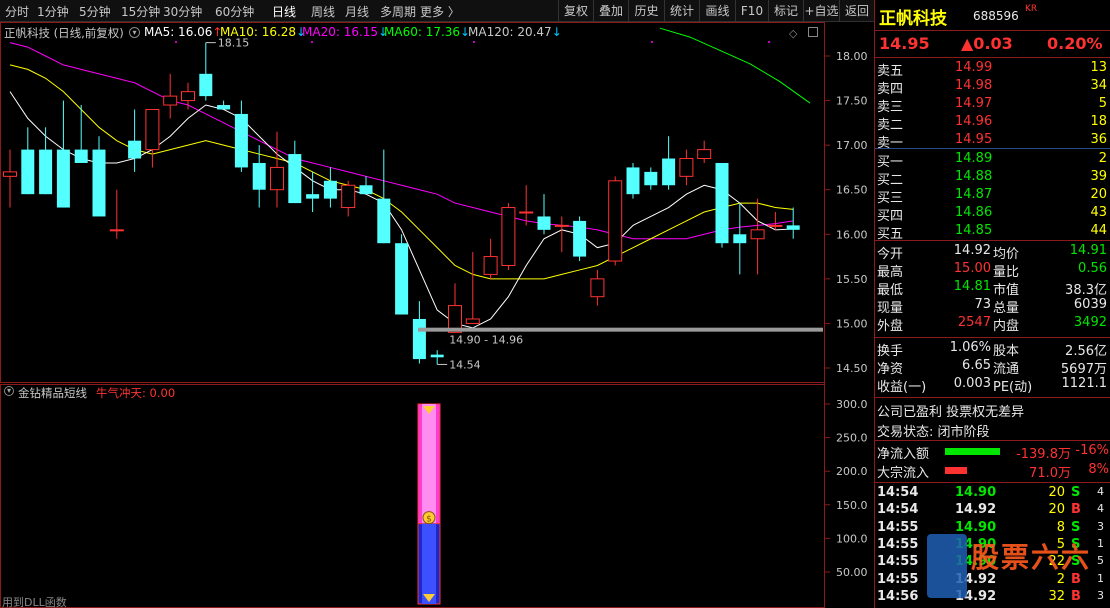 Image resolution: width=1110 pixels, height=608 pixels. Describe the element at coordinates (992, 45) in the screenshot. I see `price-row: 14.95 ▲0.03 0.20%` at that location.